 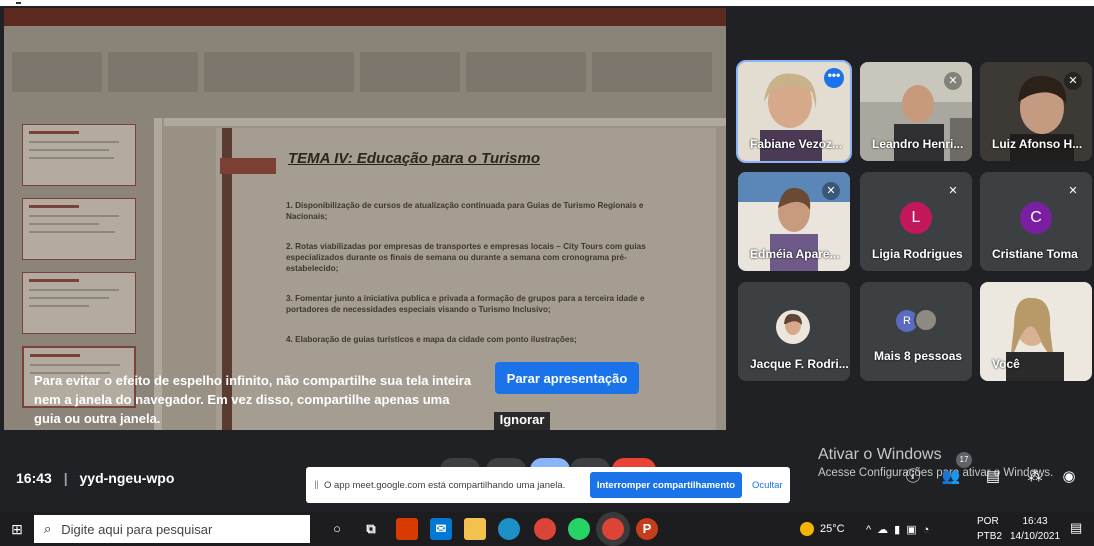 I want to click on cortana-icon: ○, so click(x=337, y=529).